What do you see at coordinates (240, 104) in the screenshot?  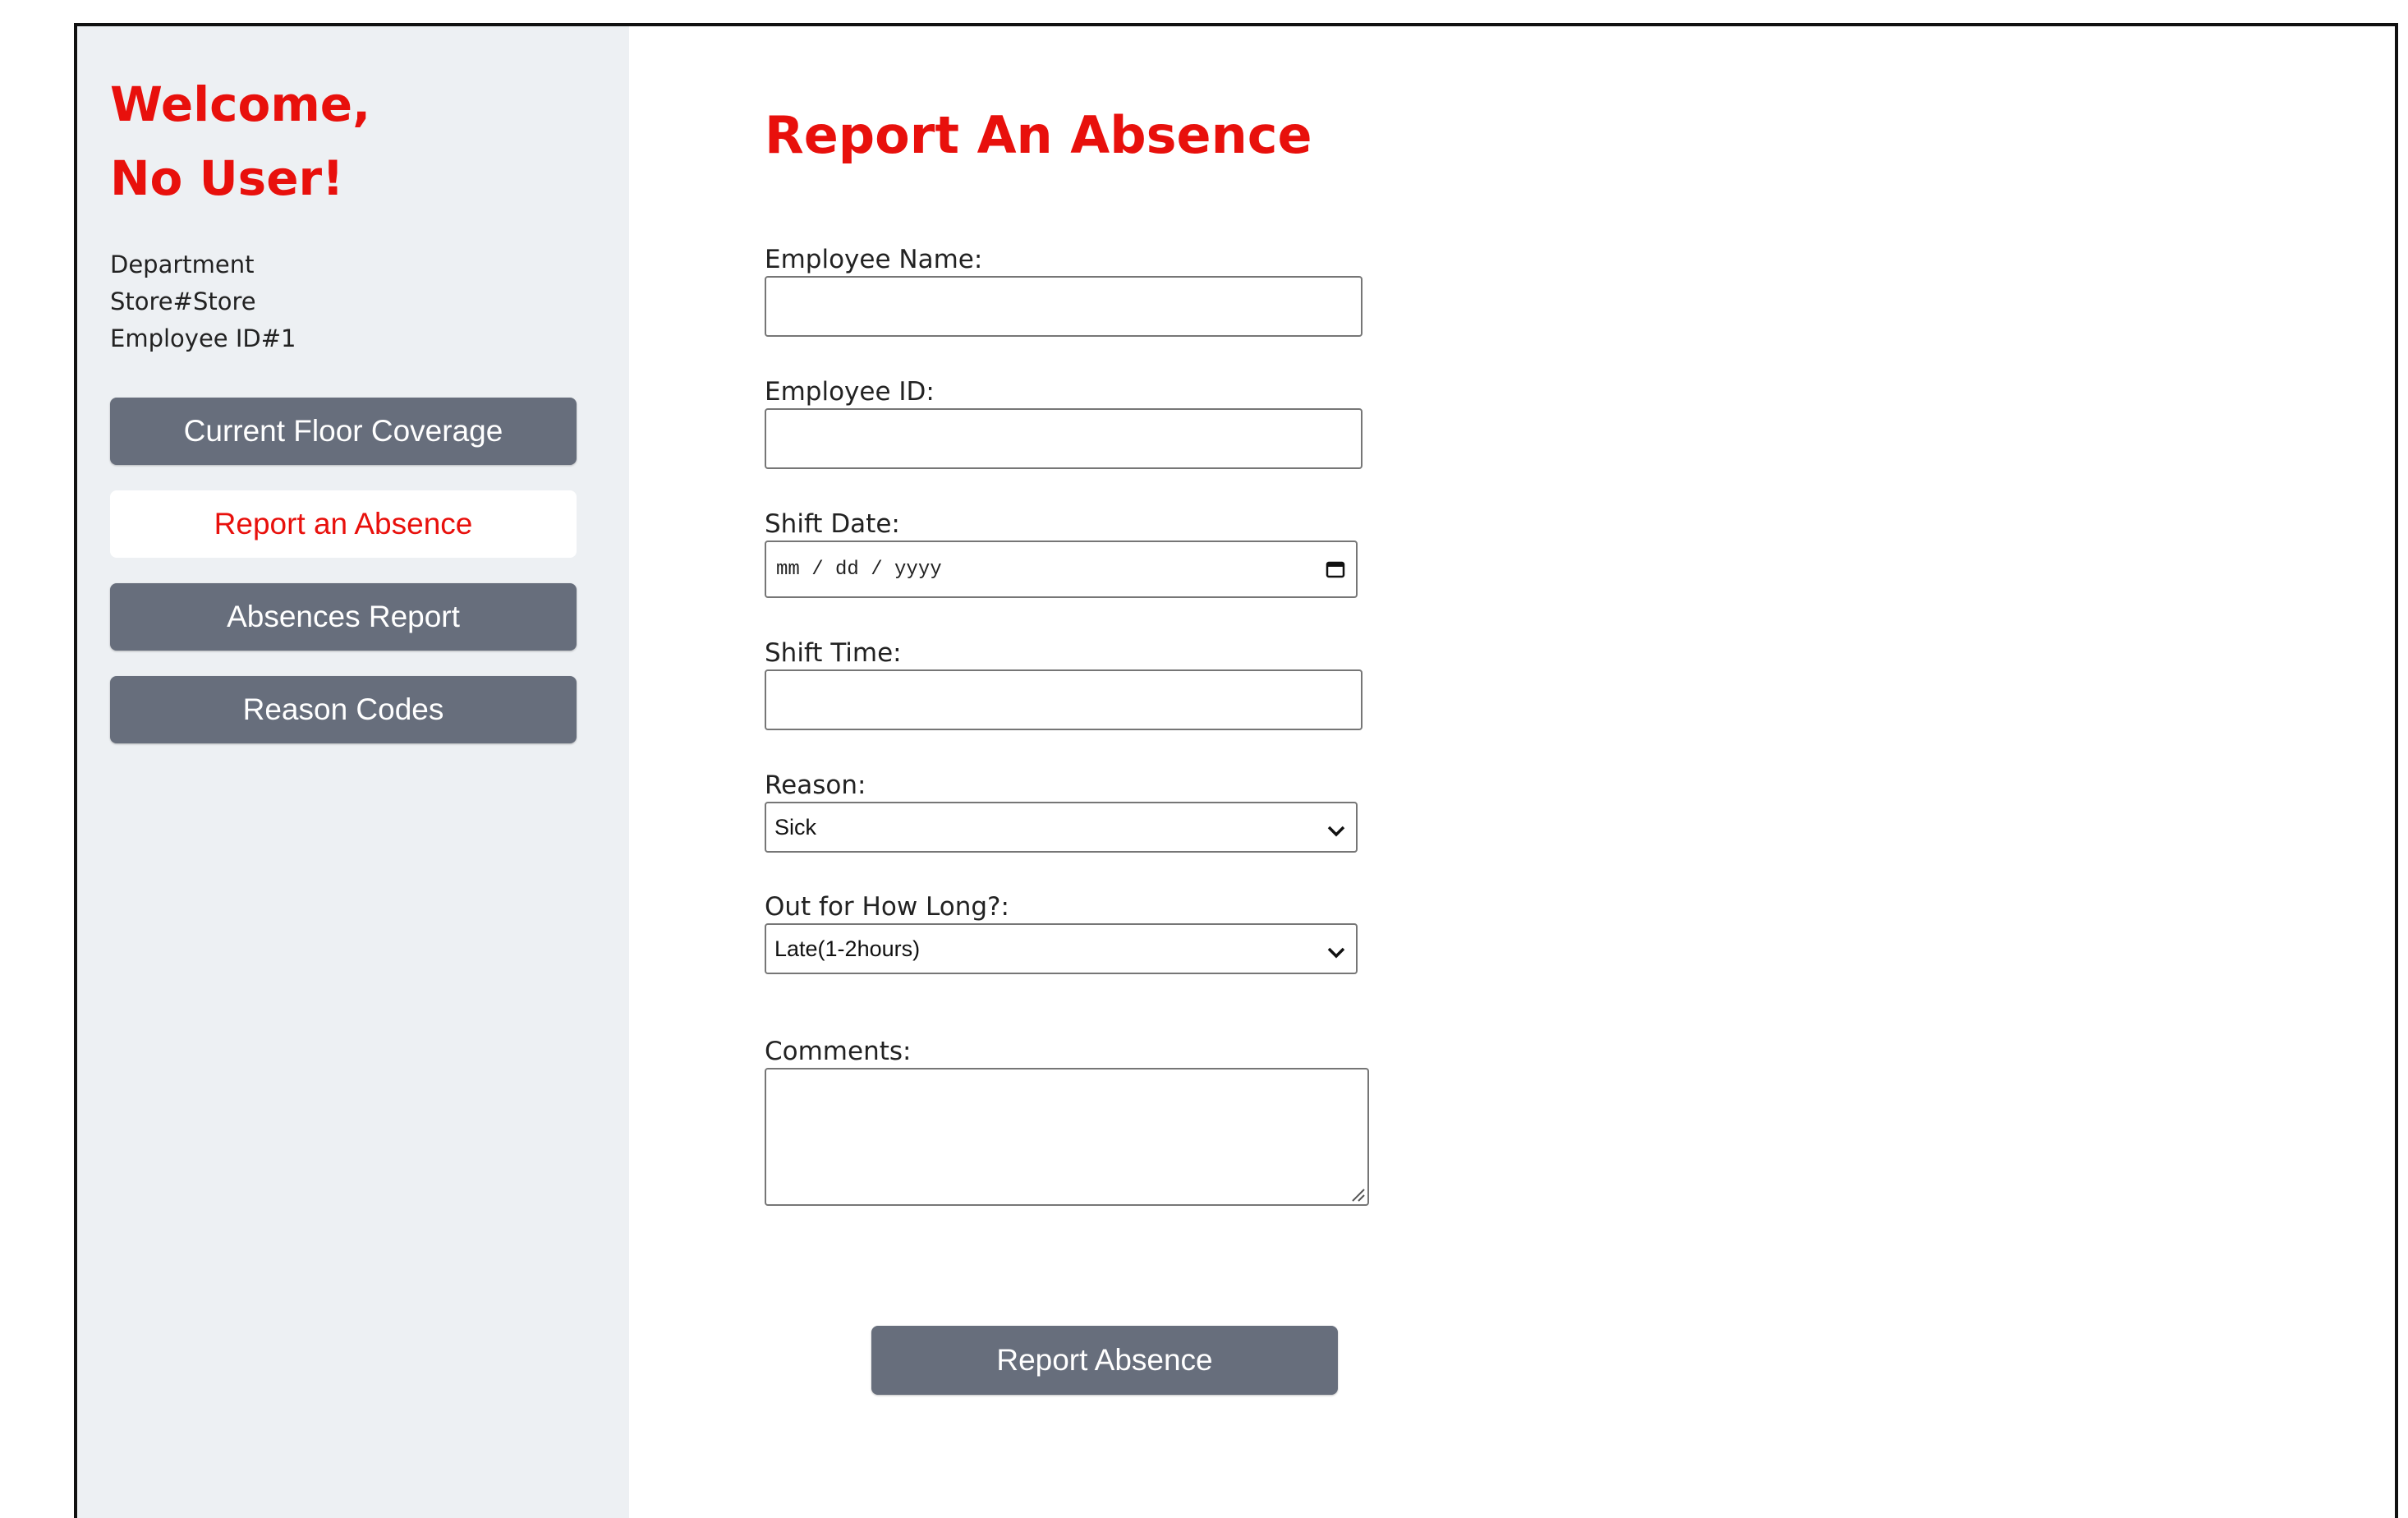 I see `welcome-line: Welcome,` at bounding box center [240, 104].